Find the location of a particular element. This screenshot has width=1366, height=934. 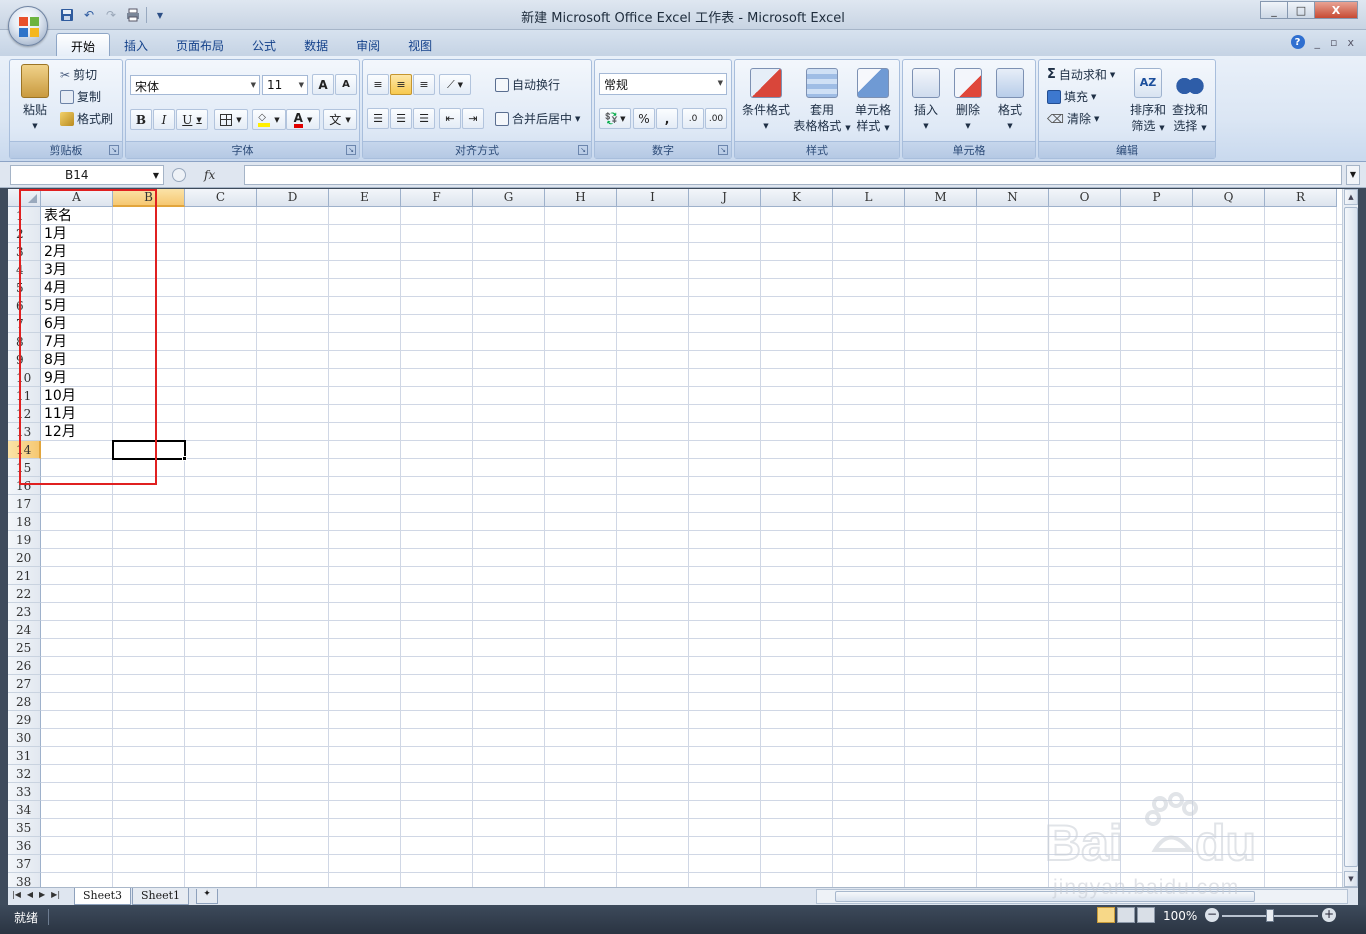

name-box: B14 ▼ is located at coordinates (87, 175).